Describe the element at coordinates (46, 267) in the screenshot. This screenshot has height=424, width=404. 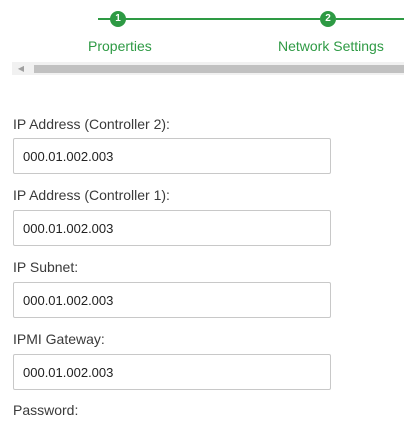
I see `ip-subnet-label: IP Subnet:` at that location.